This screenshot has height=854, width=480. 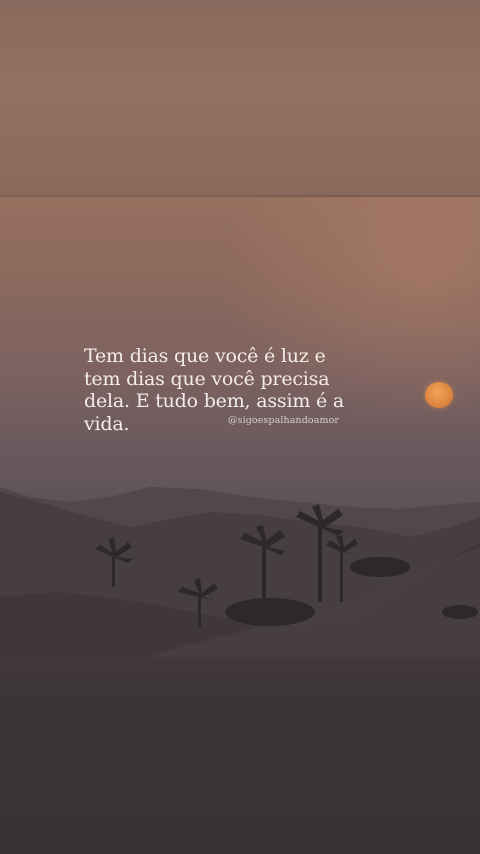 What do you see at coordinates (205, 356) in the screenshot?
I see `quote-line: Tem dias que você é luz e` at bounding box center [205, 356].